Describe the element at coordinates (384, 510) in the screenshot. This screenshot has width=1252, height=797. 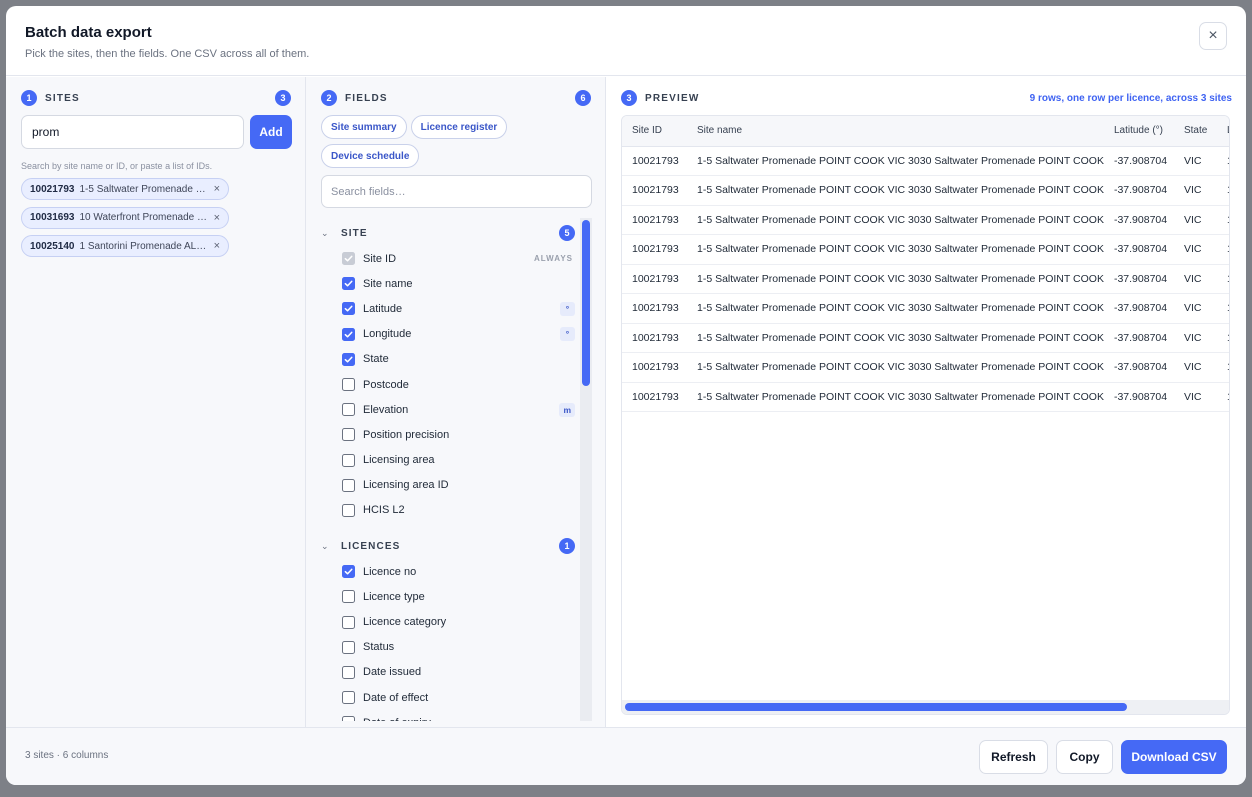
I see `field-label: HCIS L2` at that location.